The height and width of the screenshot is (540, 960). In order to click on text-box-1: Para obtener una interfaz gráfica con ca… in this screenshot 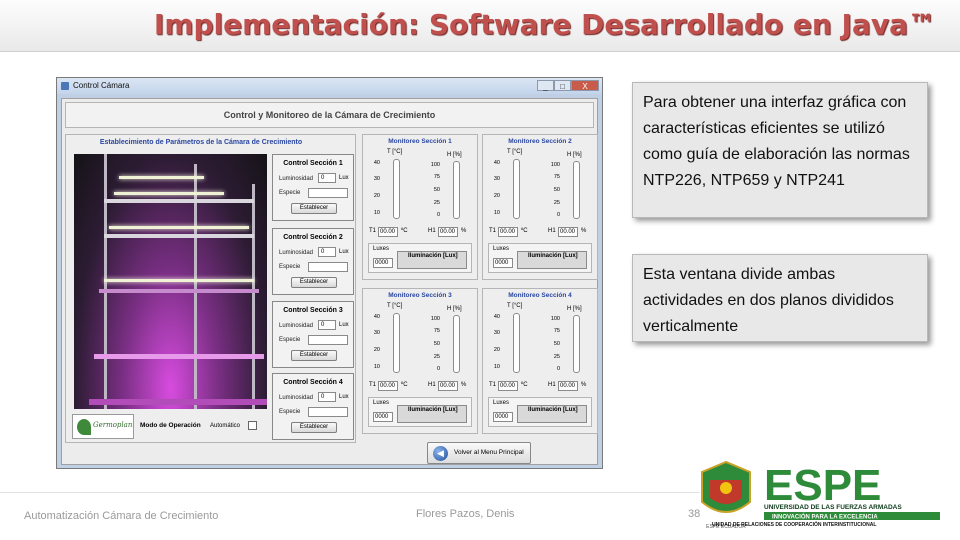, I will do `click(780, 150)`.